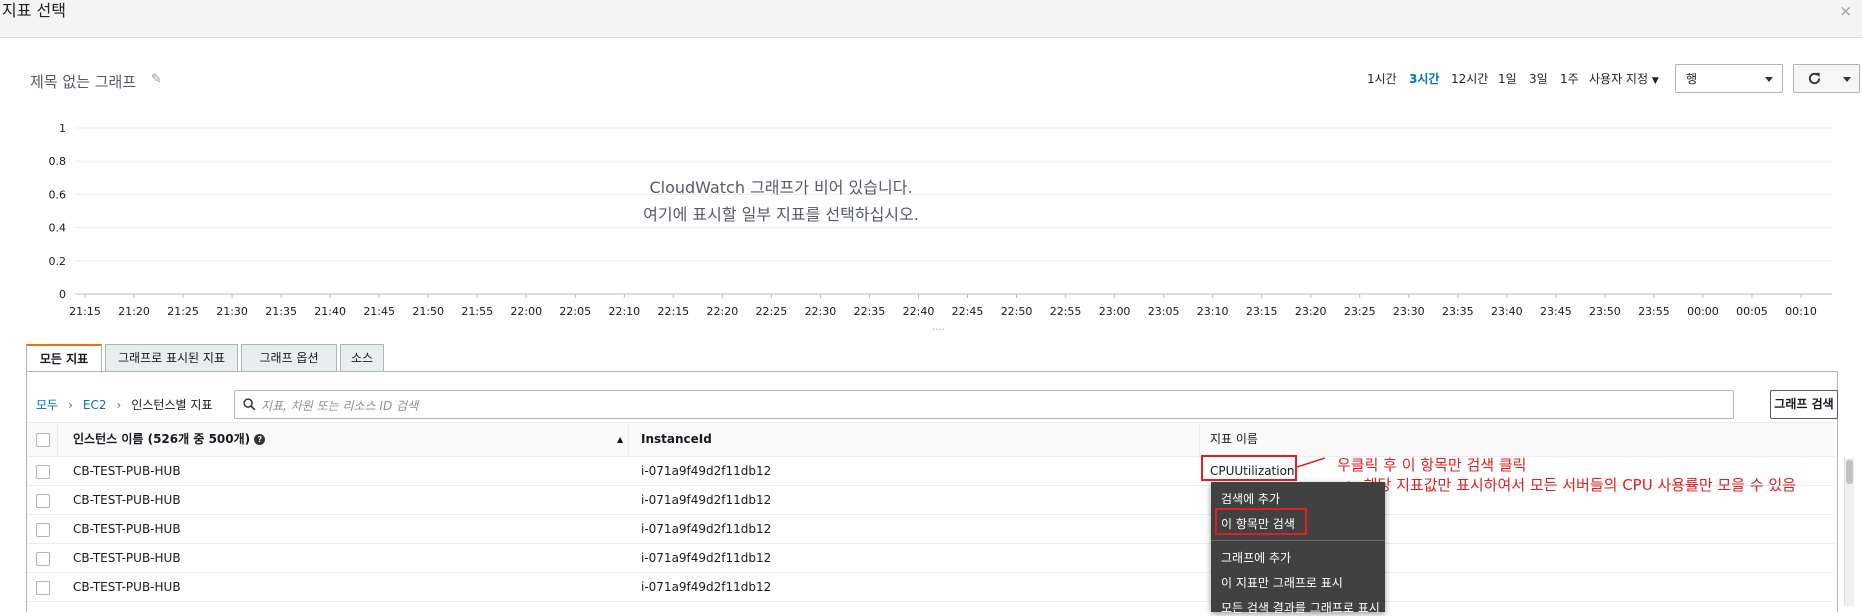 The image size is (1862, 616). I want to click on crumb-ec2: EC2, so click(95, 405).